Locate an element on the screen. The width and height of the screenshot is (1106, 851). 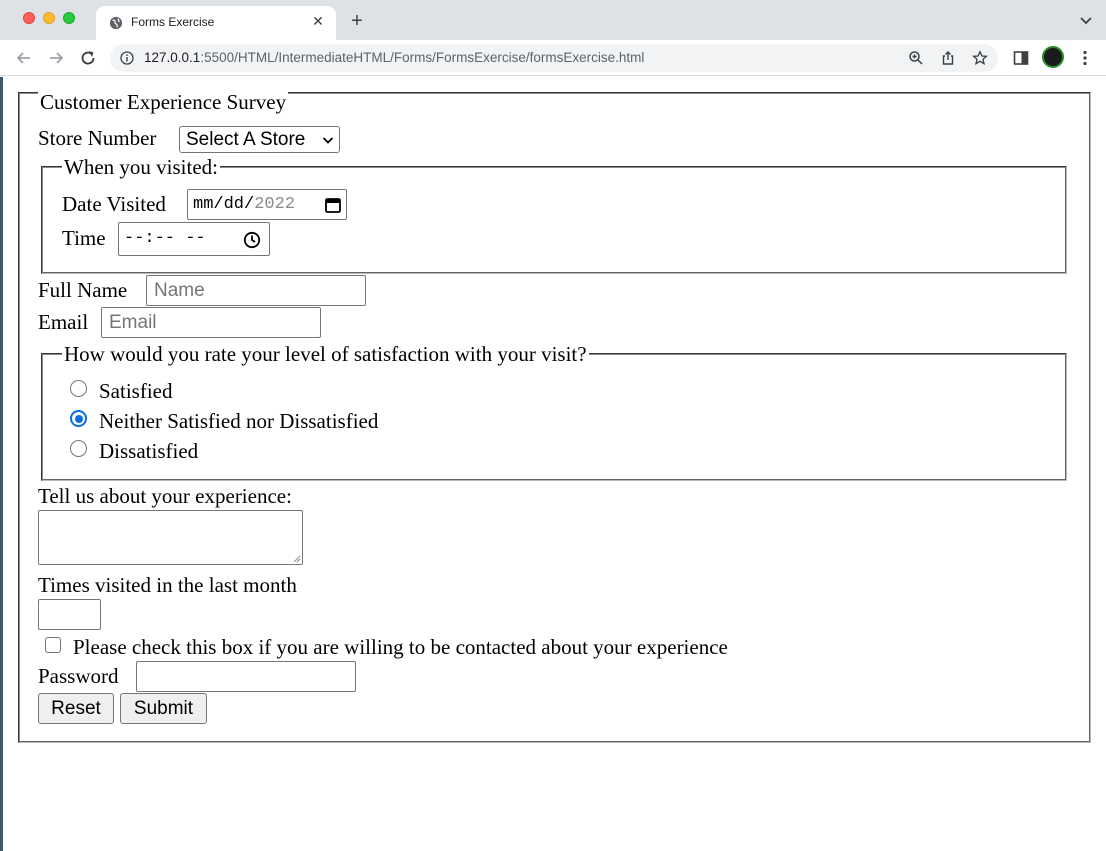
calendar-icon is located at coordinates (333, 205).